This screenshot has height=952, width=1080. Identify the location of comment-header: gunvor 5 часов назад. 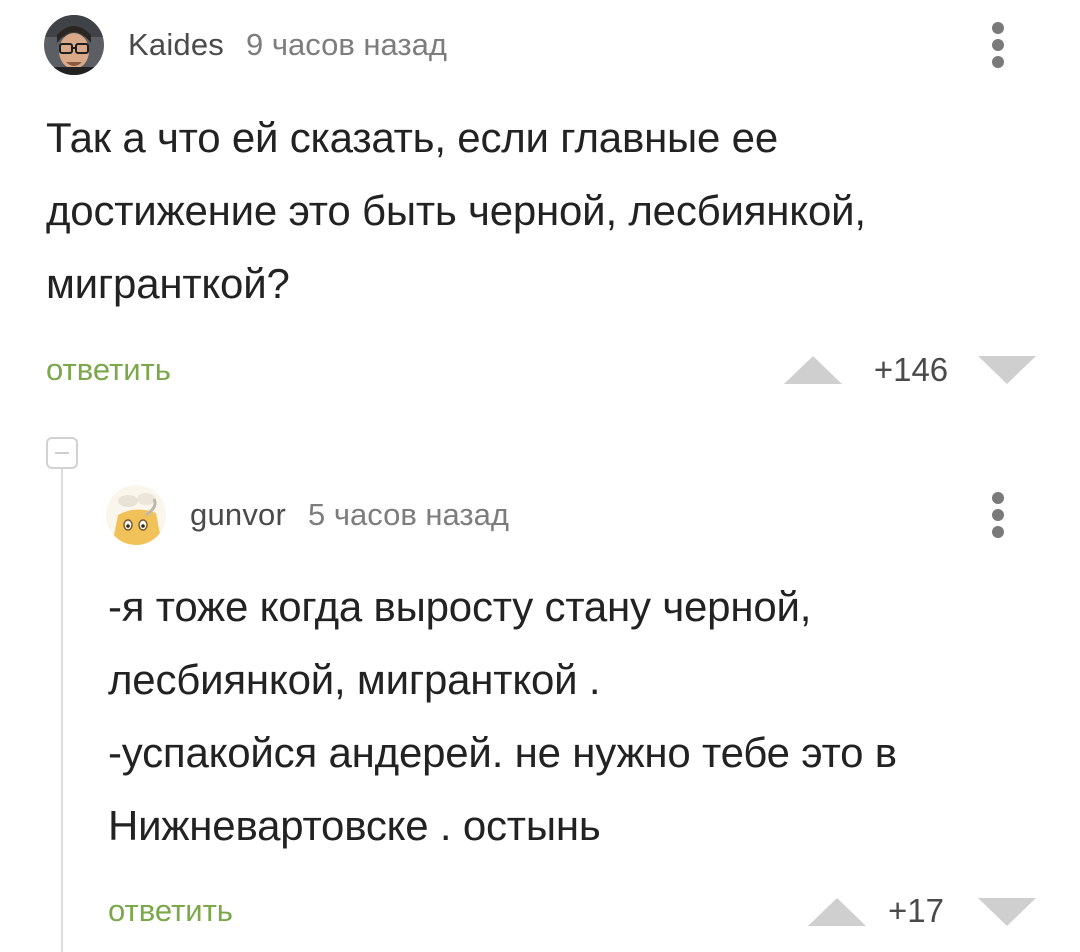
(307, 515).